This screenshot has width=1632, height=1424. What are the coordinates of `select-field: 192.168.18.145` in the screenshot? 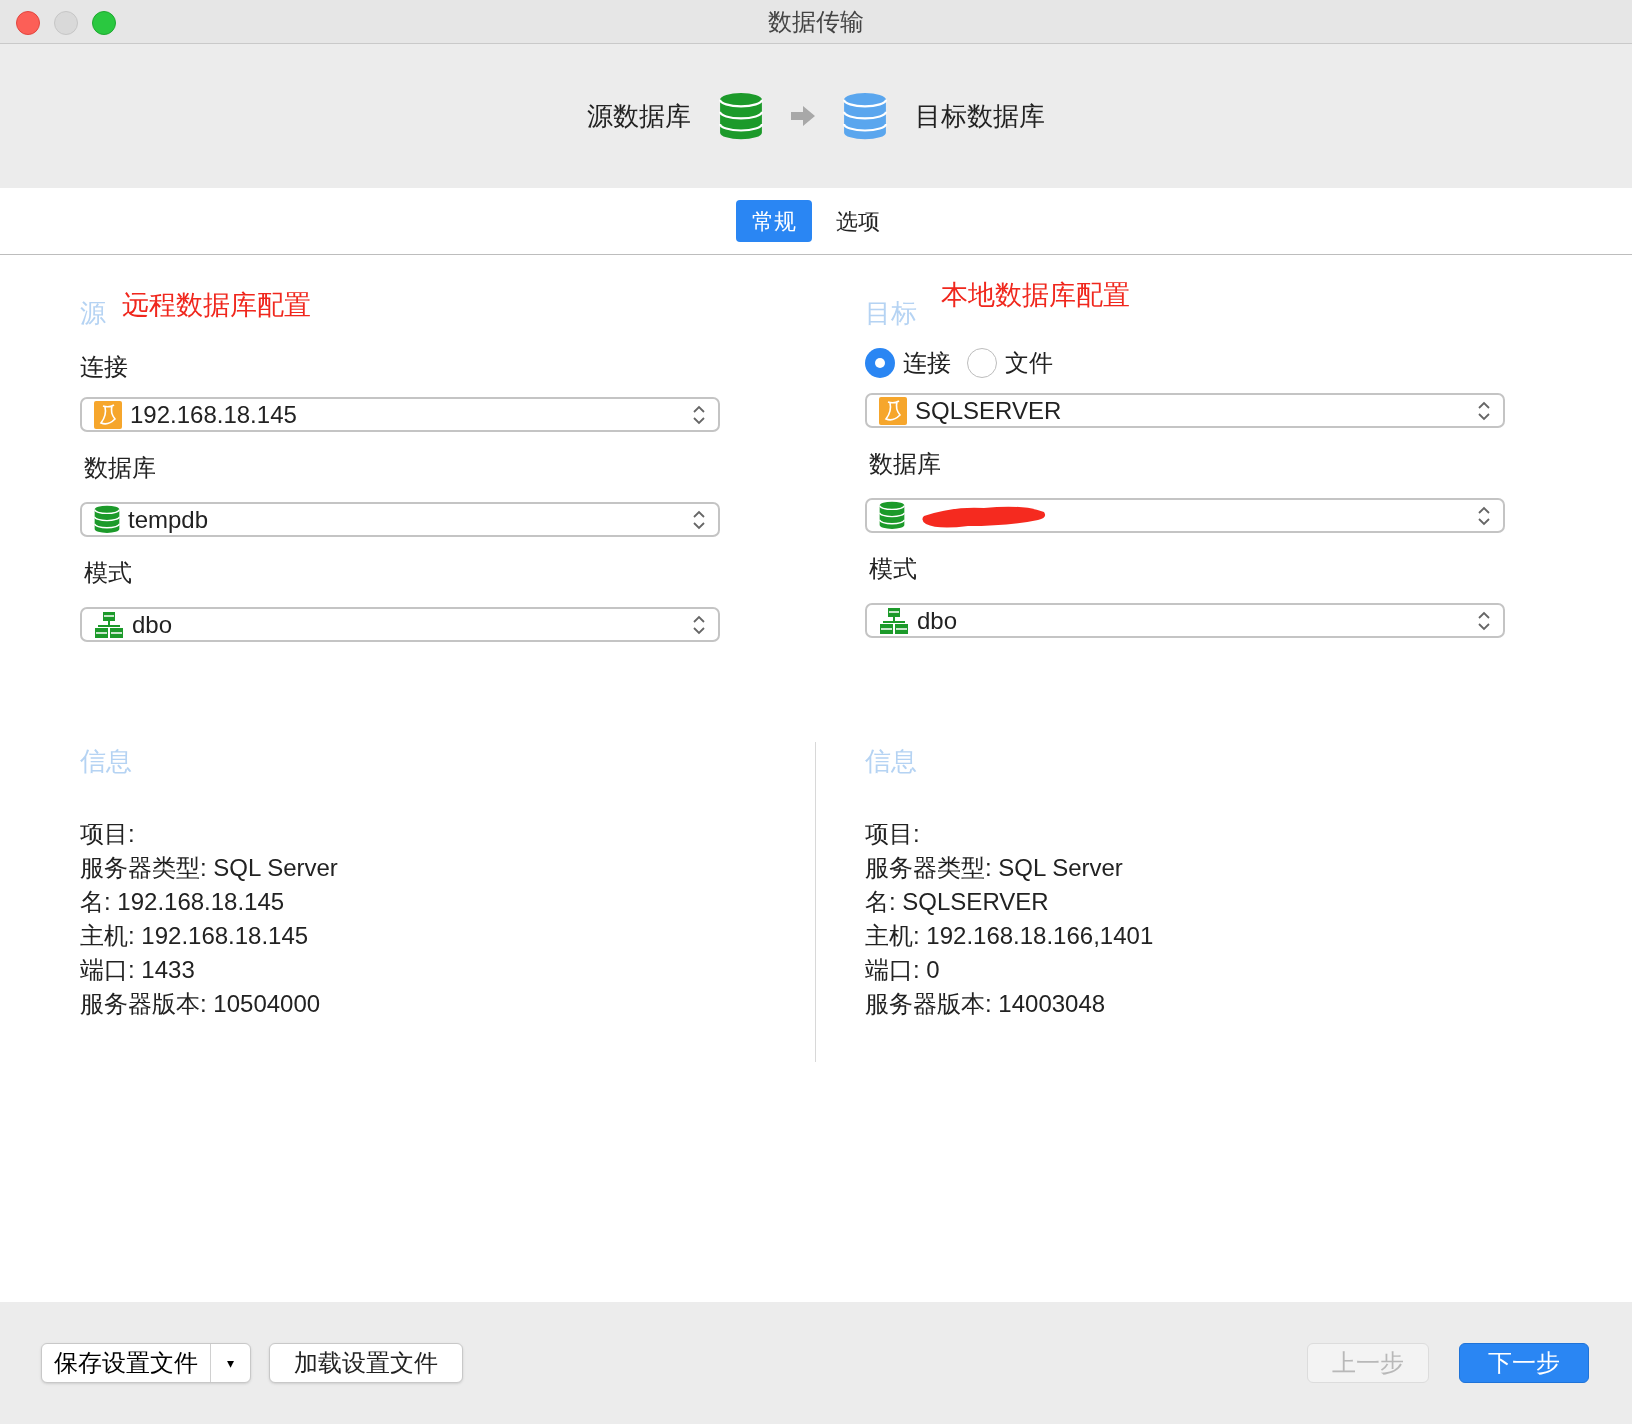 It's located at (400, 414).